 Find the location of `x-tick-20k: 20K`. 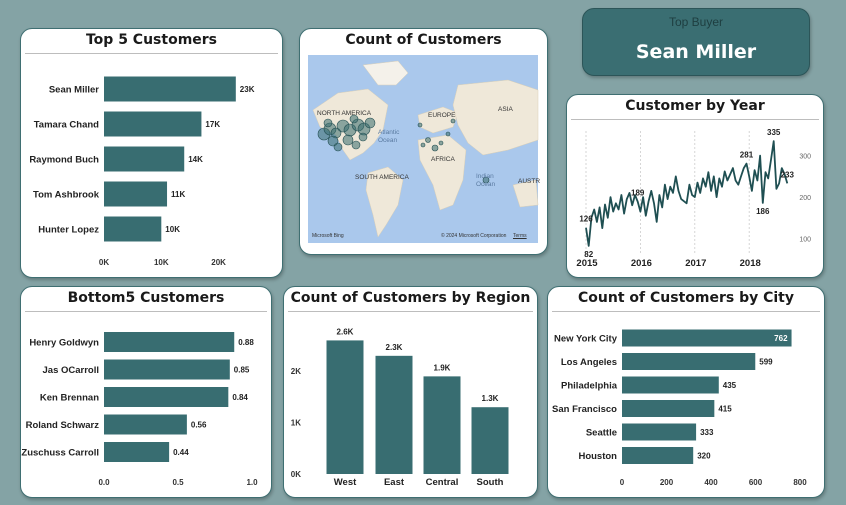

x-tick-20k: 20K is located at coordinates (218, 262).